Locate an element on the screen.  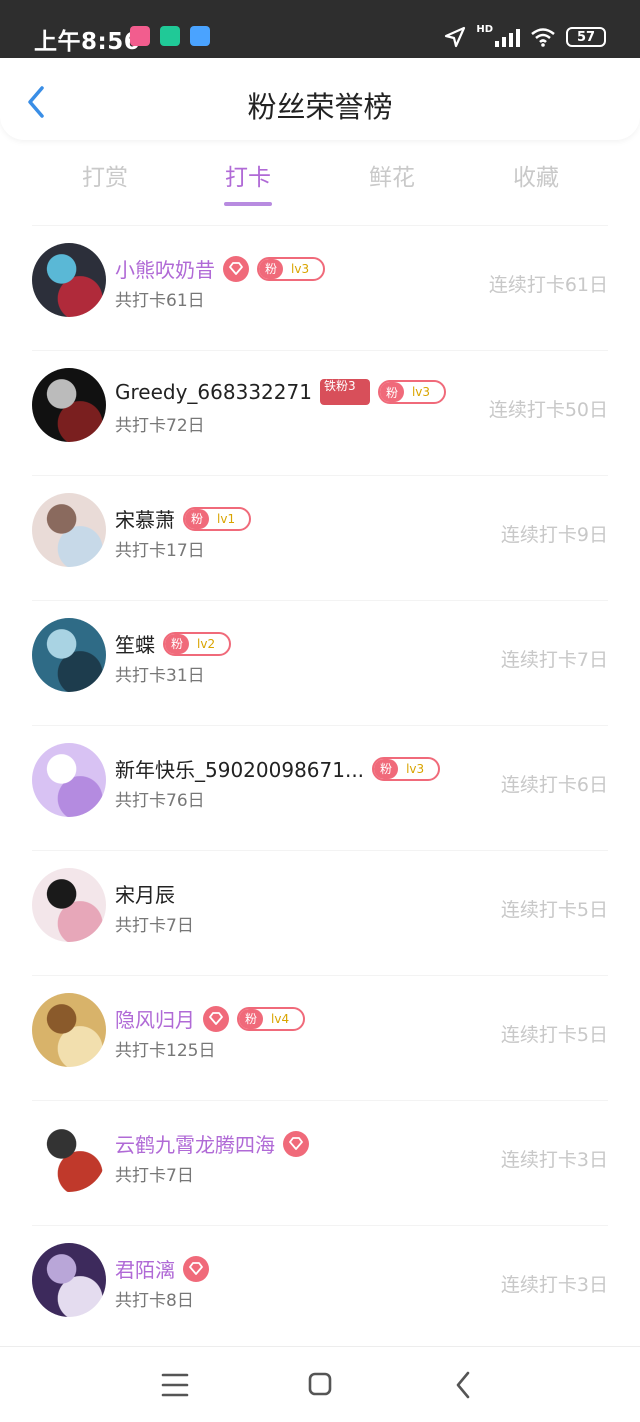
menu-icon is located at coordinates (175, 1385).